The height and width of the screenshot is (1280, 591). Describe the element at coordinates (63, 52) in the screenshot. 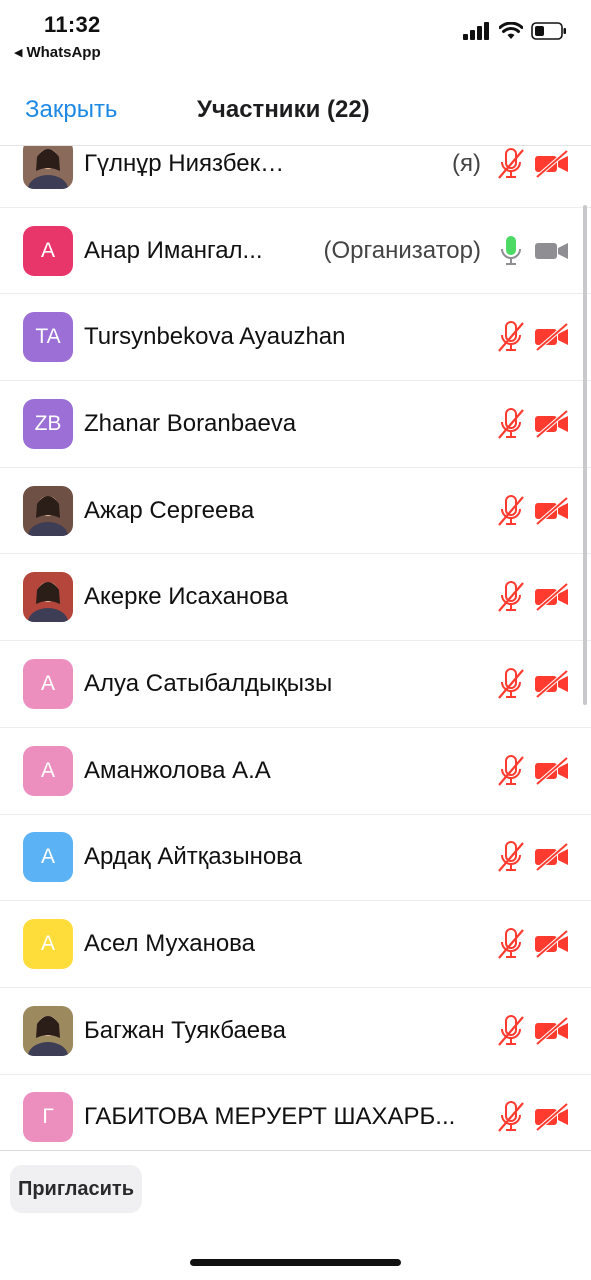

I see `back-app-label: WhatsApp` at that location.